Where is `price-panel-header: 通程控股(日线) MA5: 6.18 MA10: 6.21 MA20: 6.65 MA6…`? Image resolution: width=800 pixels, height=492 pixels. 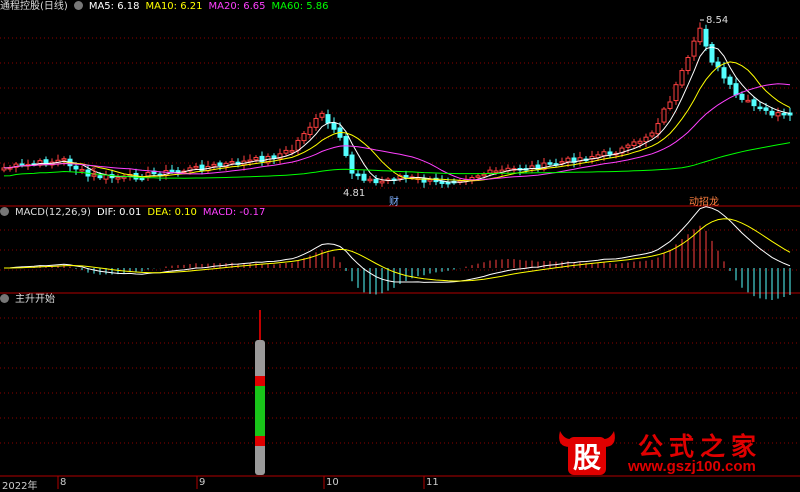
price-panel-header: 通程控股(日线) MA5: 6.18 MA10: 6.21 MA20: 6.65 MA6… is located at coordinates (167, 7).